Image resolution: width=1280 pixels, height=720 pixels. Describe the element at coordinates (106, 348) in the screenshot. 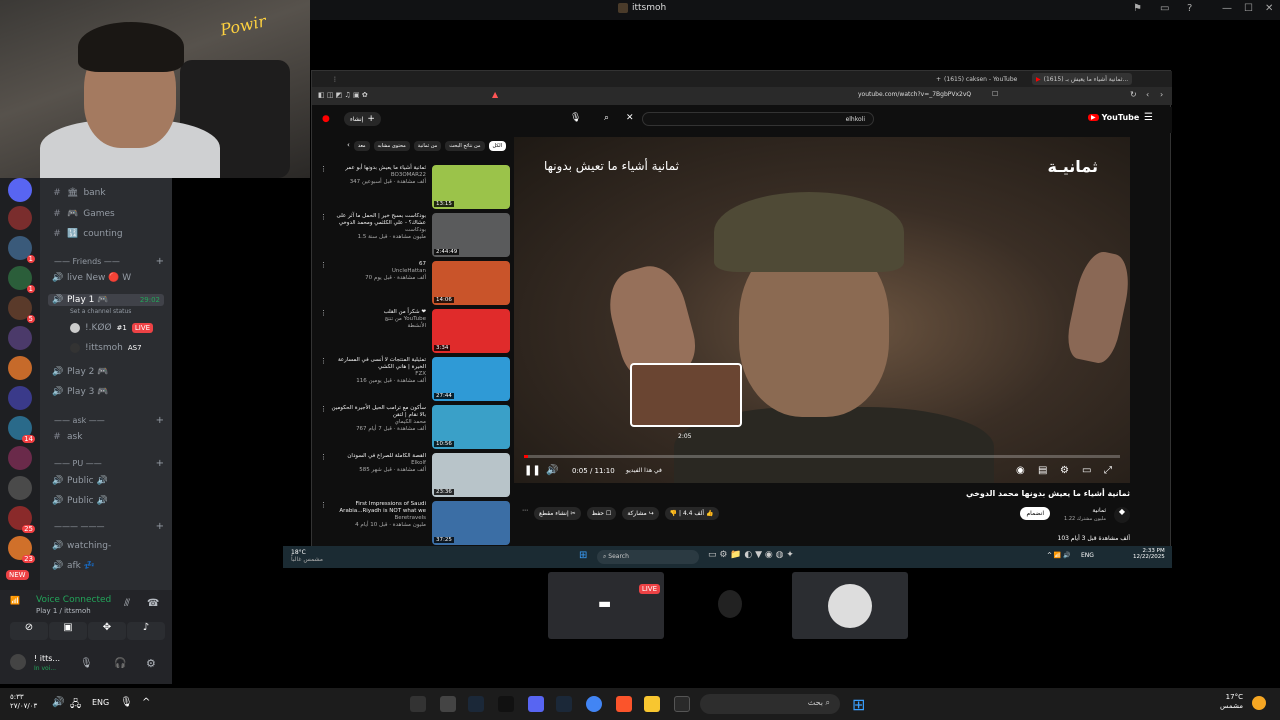

I see `voice-member: !ittsmoh AS7` at that location.